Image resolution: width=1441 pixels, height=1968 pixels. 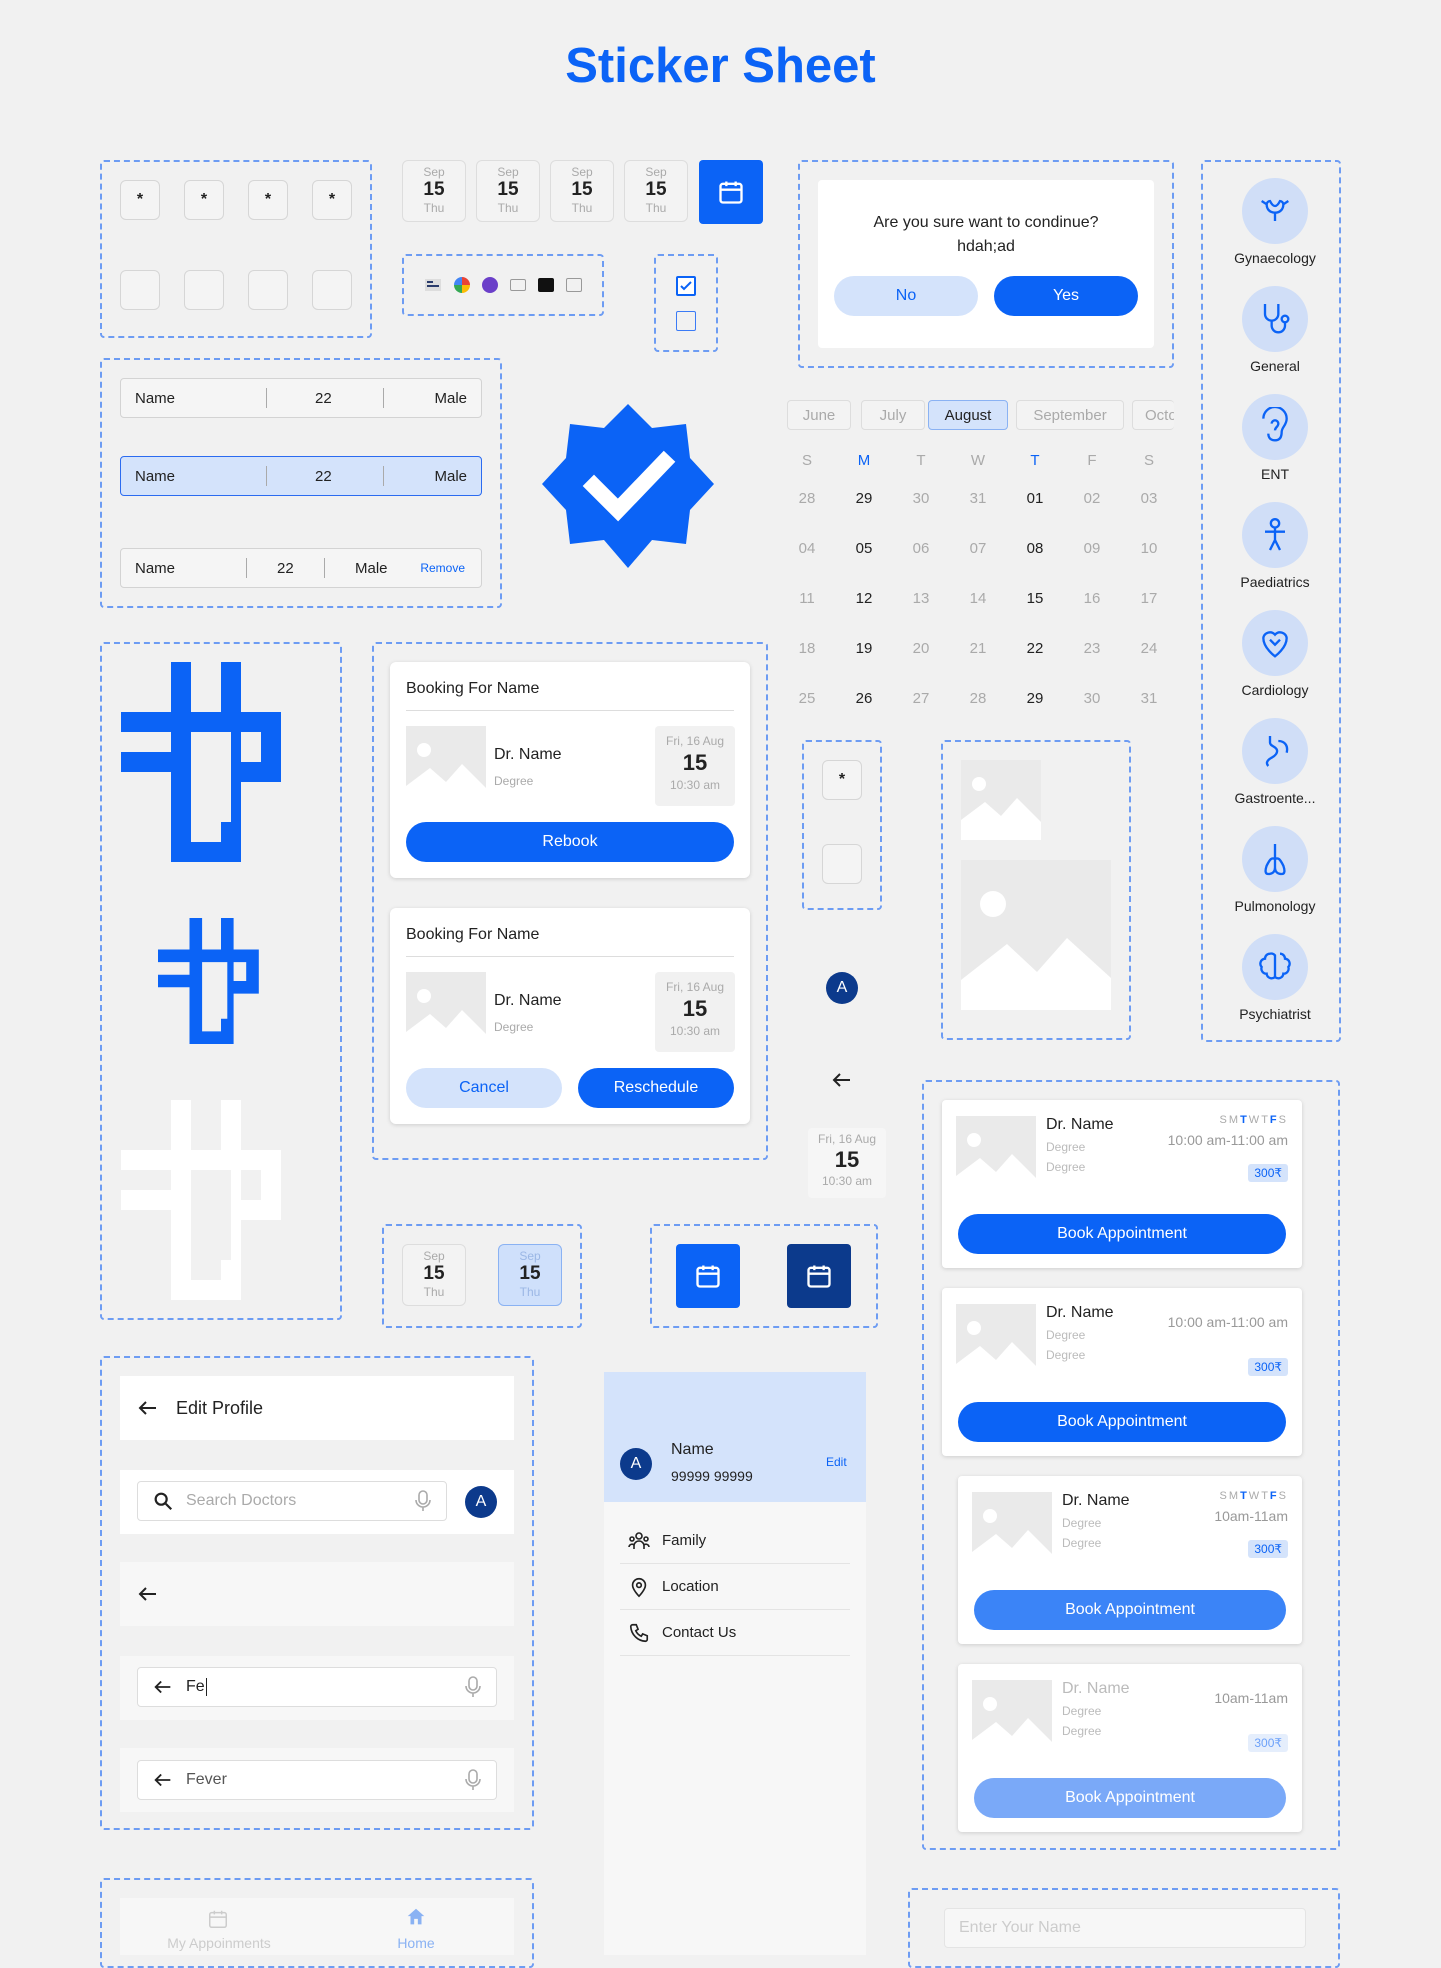 I want to click on calendar-day: 15, so click(x=1035, y=598).